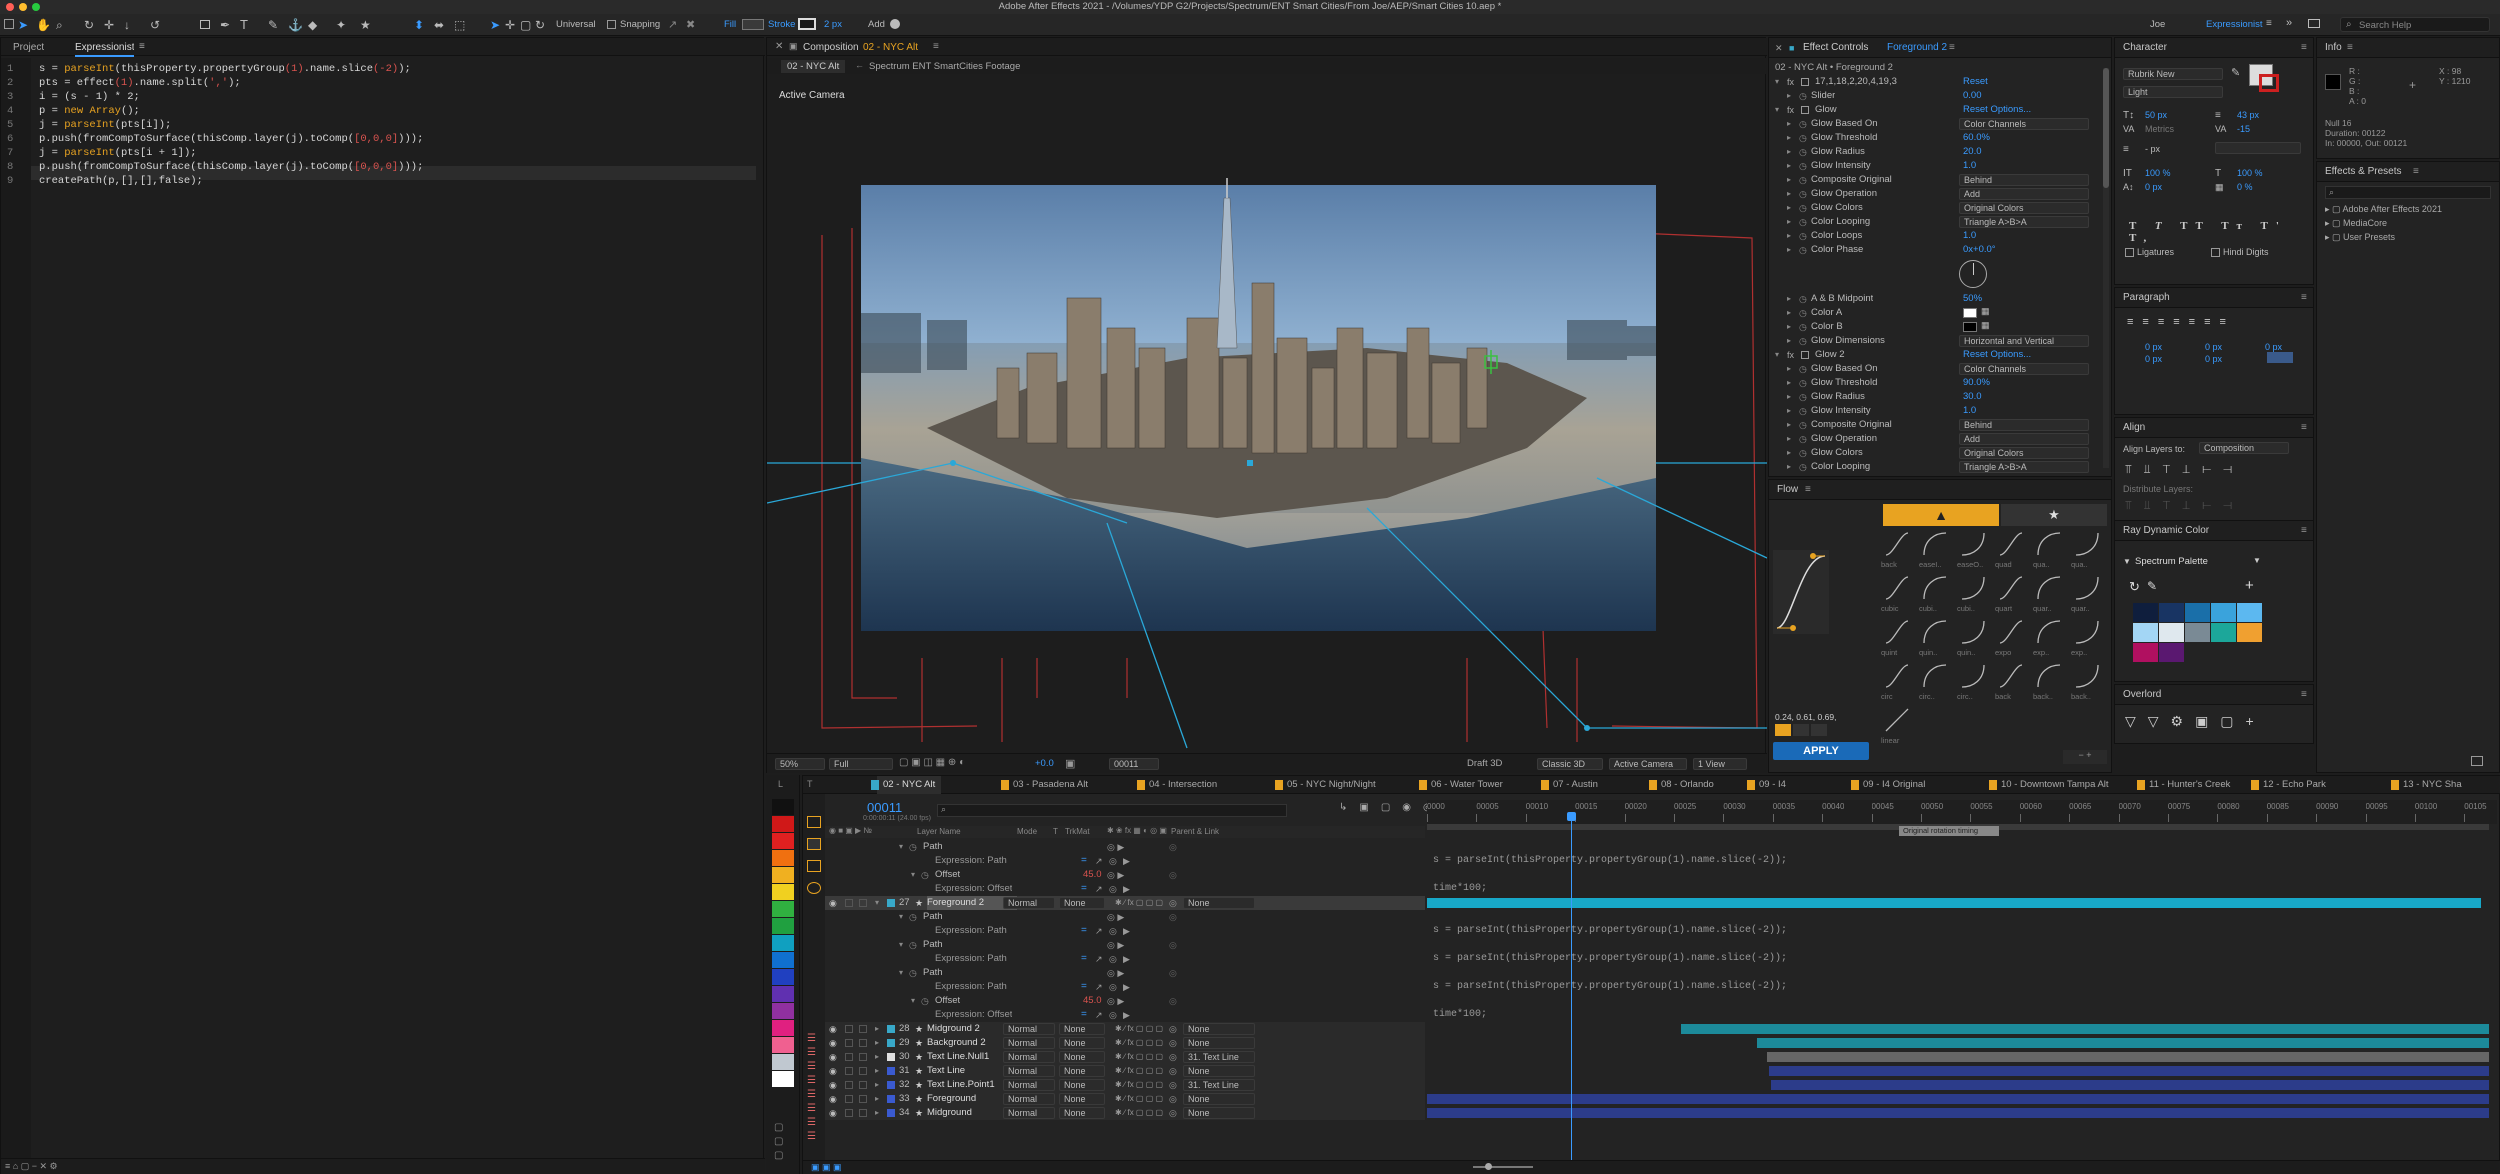 This screenshot has height=1174, width=2500. Describe the element at coordinates (814, 822) in the screenshot. I see `timeline-tool-a` at that location.